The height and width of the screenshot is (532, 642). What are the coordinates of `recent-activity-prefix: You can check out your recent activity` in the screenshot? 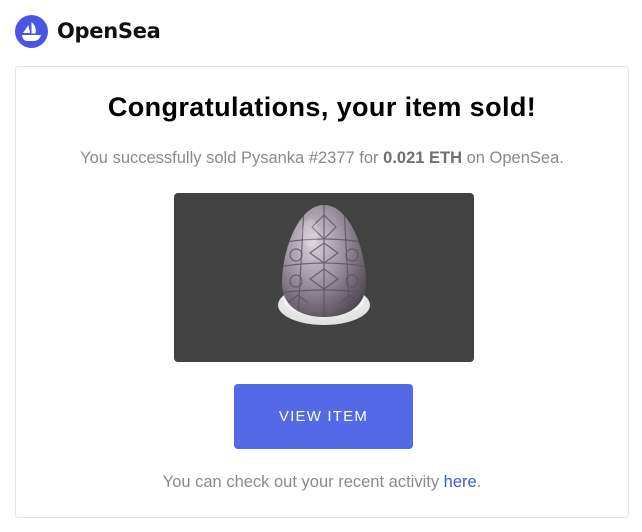 It's located at (303, 482).